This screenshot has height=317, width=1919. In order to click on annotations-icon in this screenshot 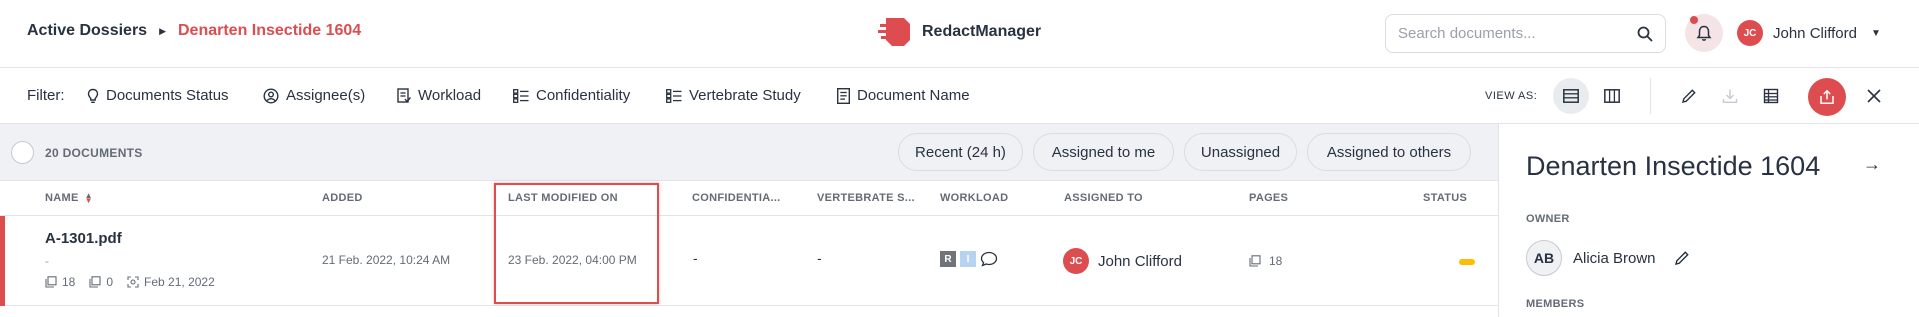, I will do `click(95, 282)`.